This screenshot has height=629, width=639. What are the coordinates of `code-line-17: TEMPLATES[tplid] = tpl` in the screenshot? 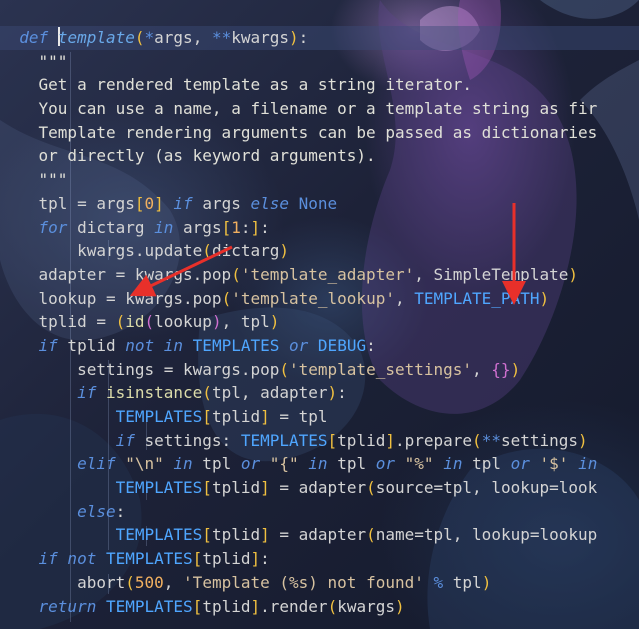 It's located at (319, 417).